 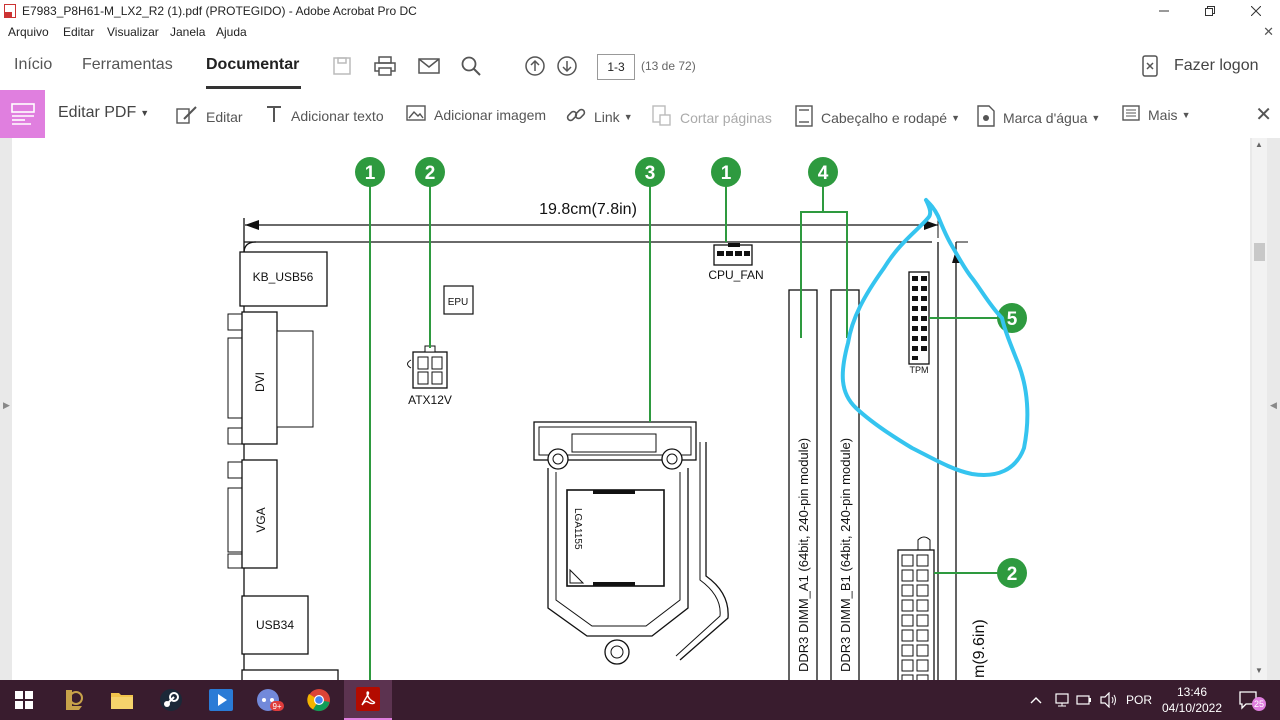 I want to click on file-explorer-icon, so click(x=122, y=700).